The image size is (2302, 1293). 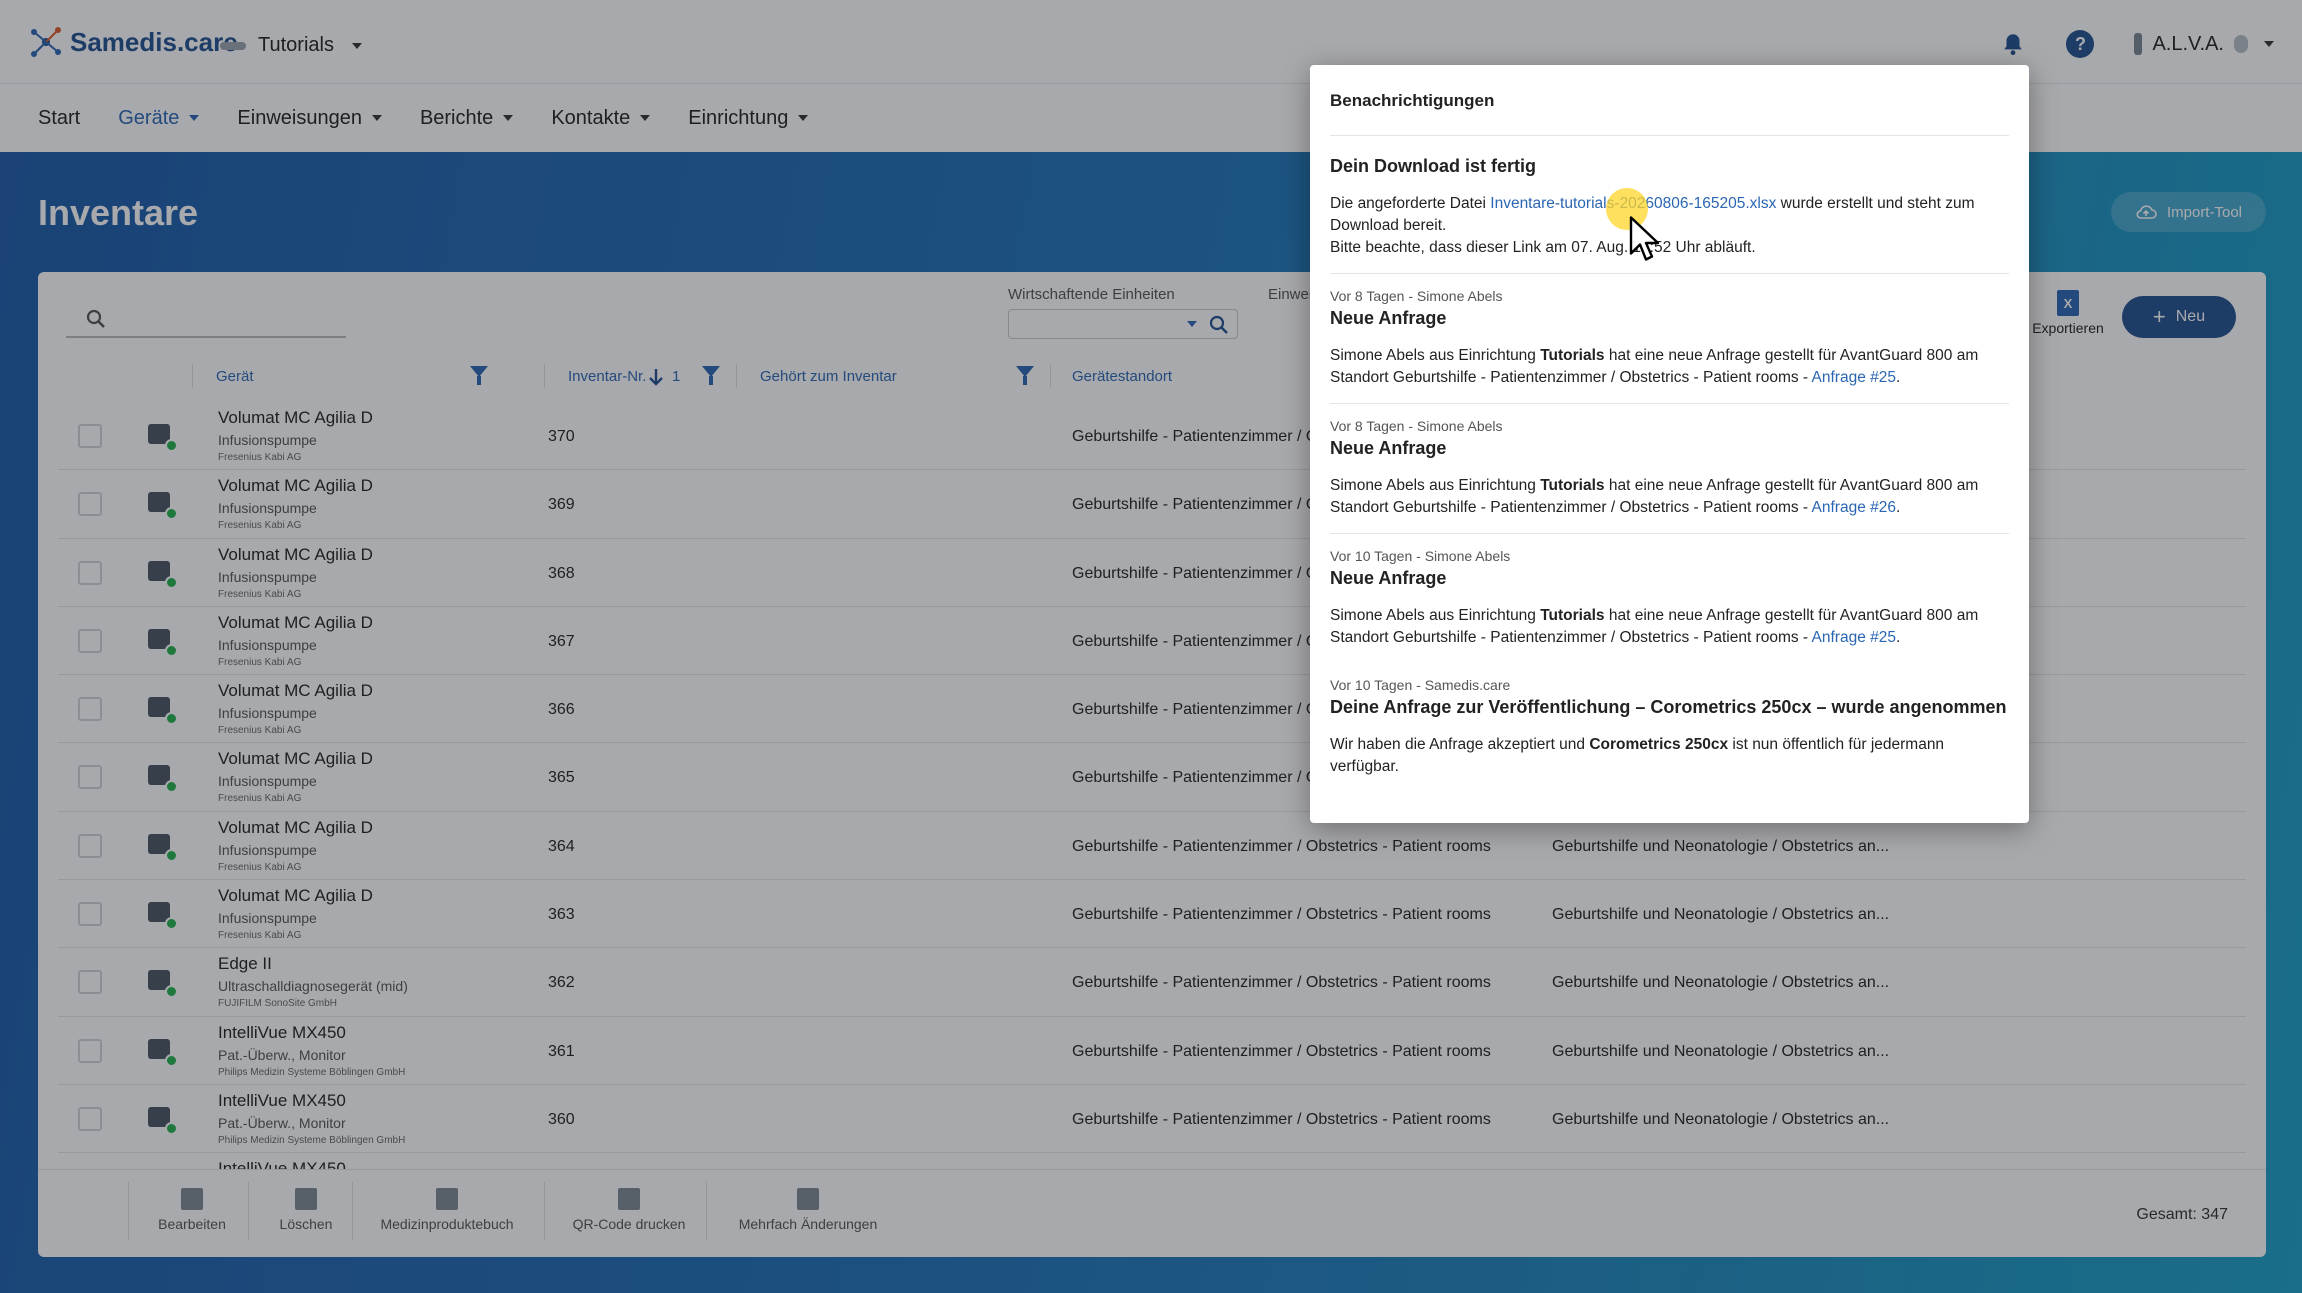 What do you see at coordinates (1644, 238) in the screenshot?
I see `mouse-cursor-icon` at bounding box center [1644, 238].